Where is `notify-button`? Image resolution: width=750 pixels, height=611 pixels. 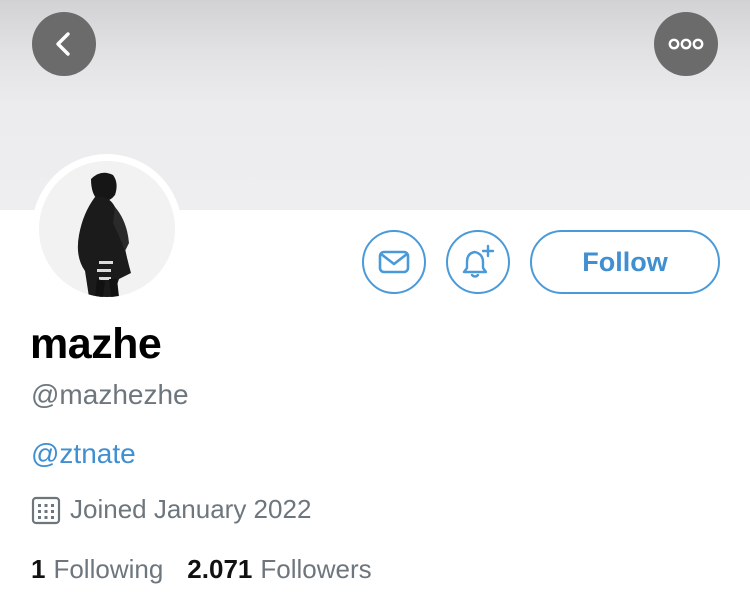
notify-button is located at coordinates (478, 262).